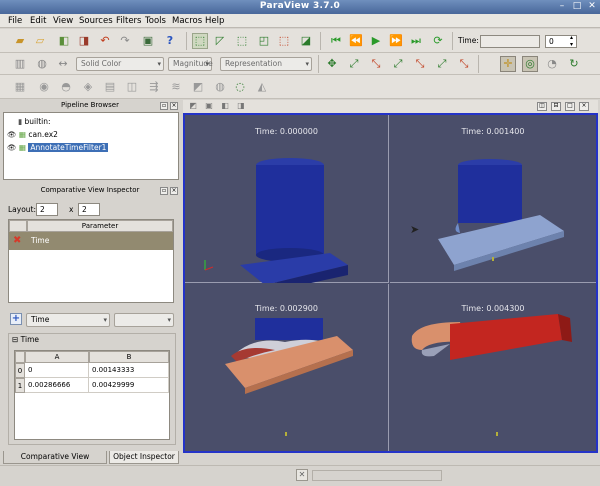 This screenshot has height=486, width=600. What do you see at coordinates (220, 87) in the screenshot?
I see `group-datasets-icon: ◍` at bounding box center [220, 87].